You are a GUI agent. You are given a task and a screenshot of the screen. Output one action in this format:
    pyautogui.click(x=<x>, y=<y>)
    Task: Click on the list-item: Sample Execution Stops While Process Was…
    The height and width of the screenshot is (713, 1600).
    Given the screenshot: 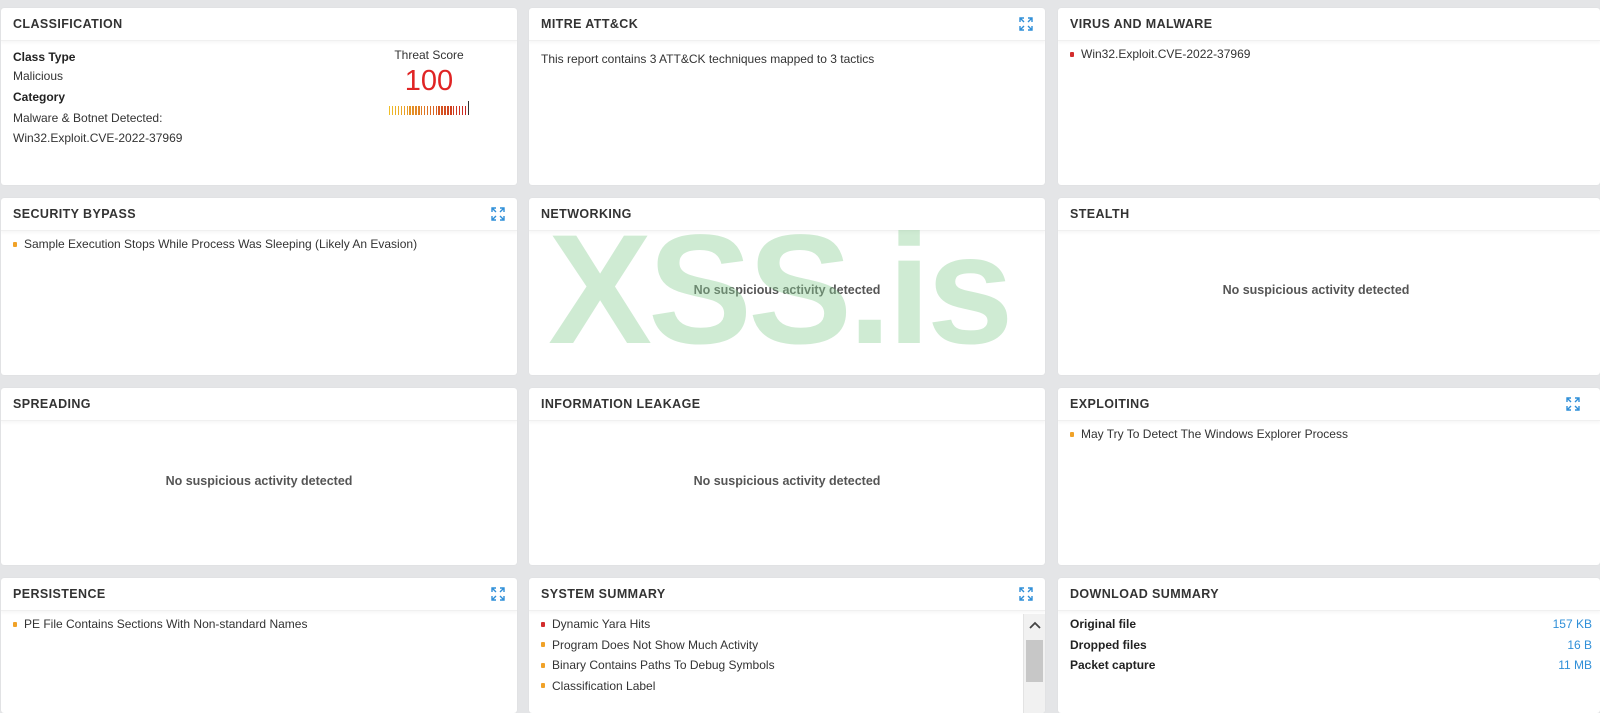 What is the action you would take?
    pyautogui.click(x=259, y=244)
    